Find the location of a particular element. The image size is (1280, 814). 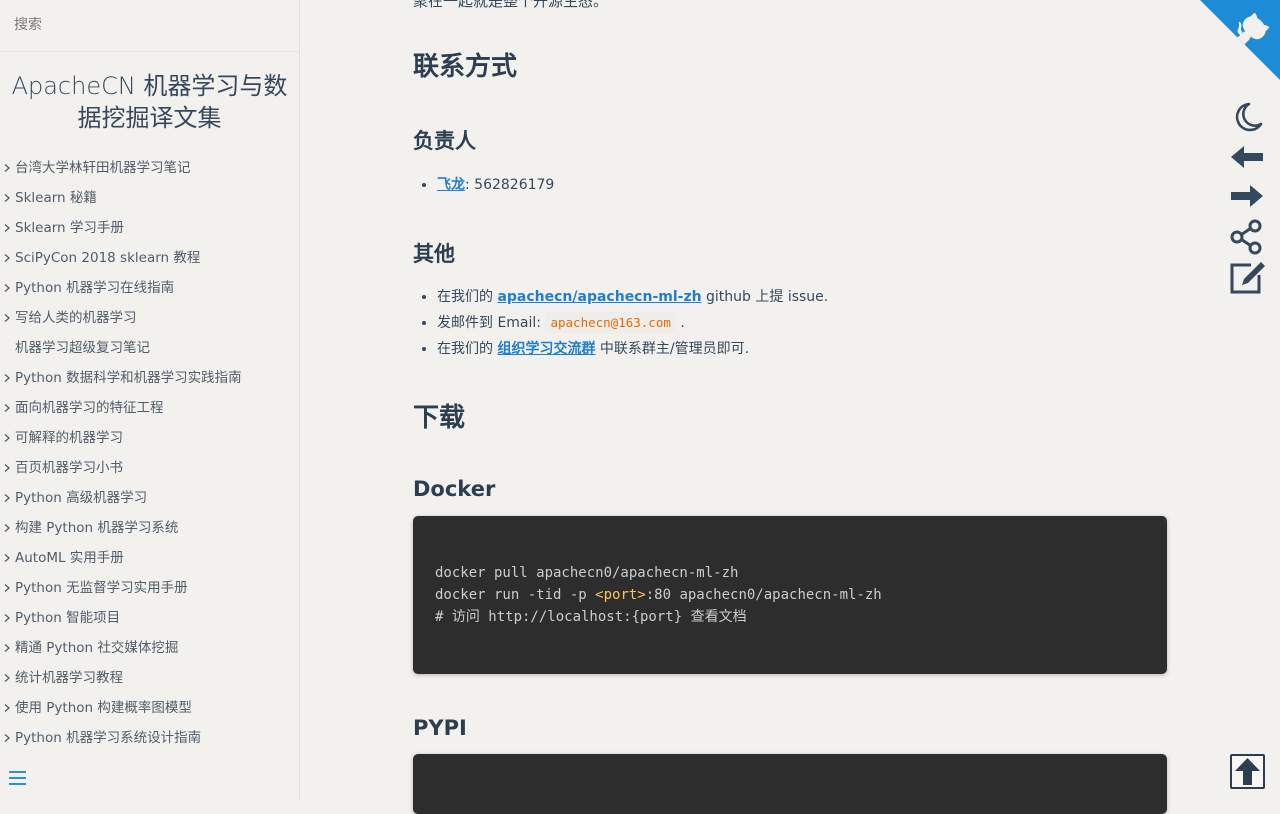

sidebar-item: Python 无监督学习实用手册 is located at coordinates (149, 588).